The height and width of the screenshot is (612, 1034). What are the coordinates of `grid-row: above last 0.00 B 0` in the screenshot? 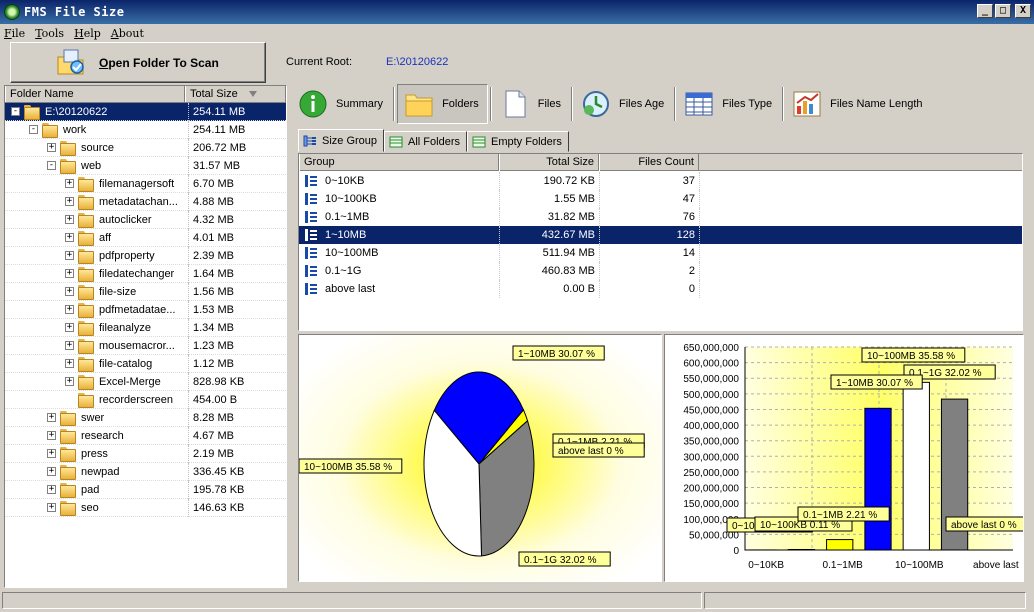 It's located at (660, 289).